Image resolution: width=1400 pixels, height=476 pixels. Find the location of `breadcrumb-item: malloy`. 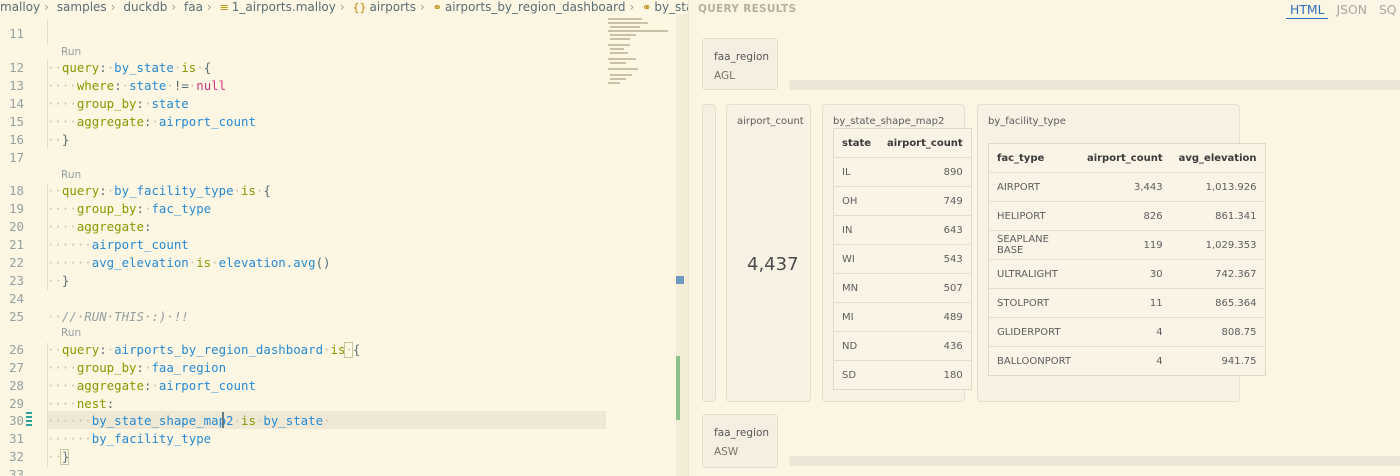

breadcrumb-item: malloy is located at coordinates (20, 7).